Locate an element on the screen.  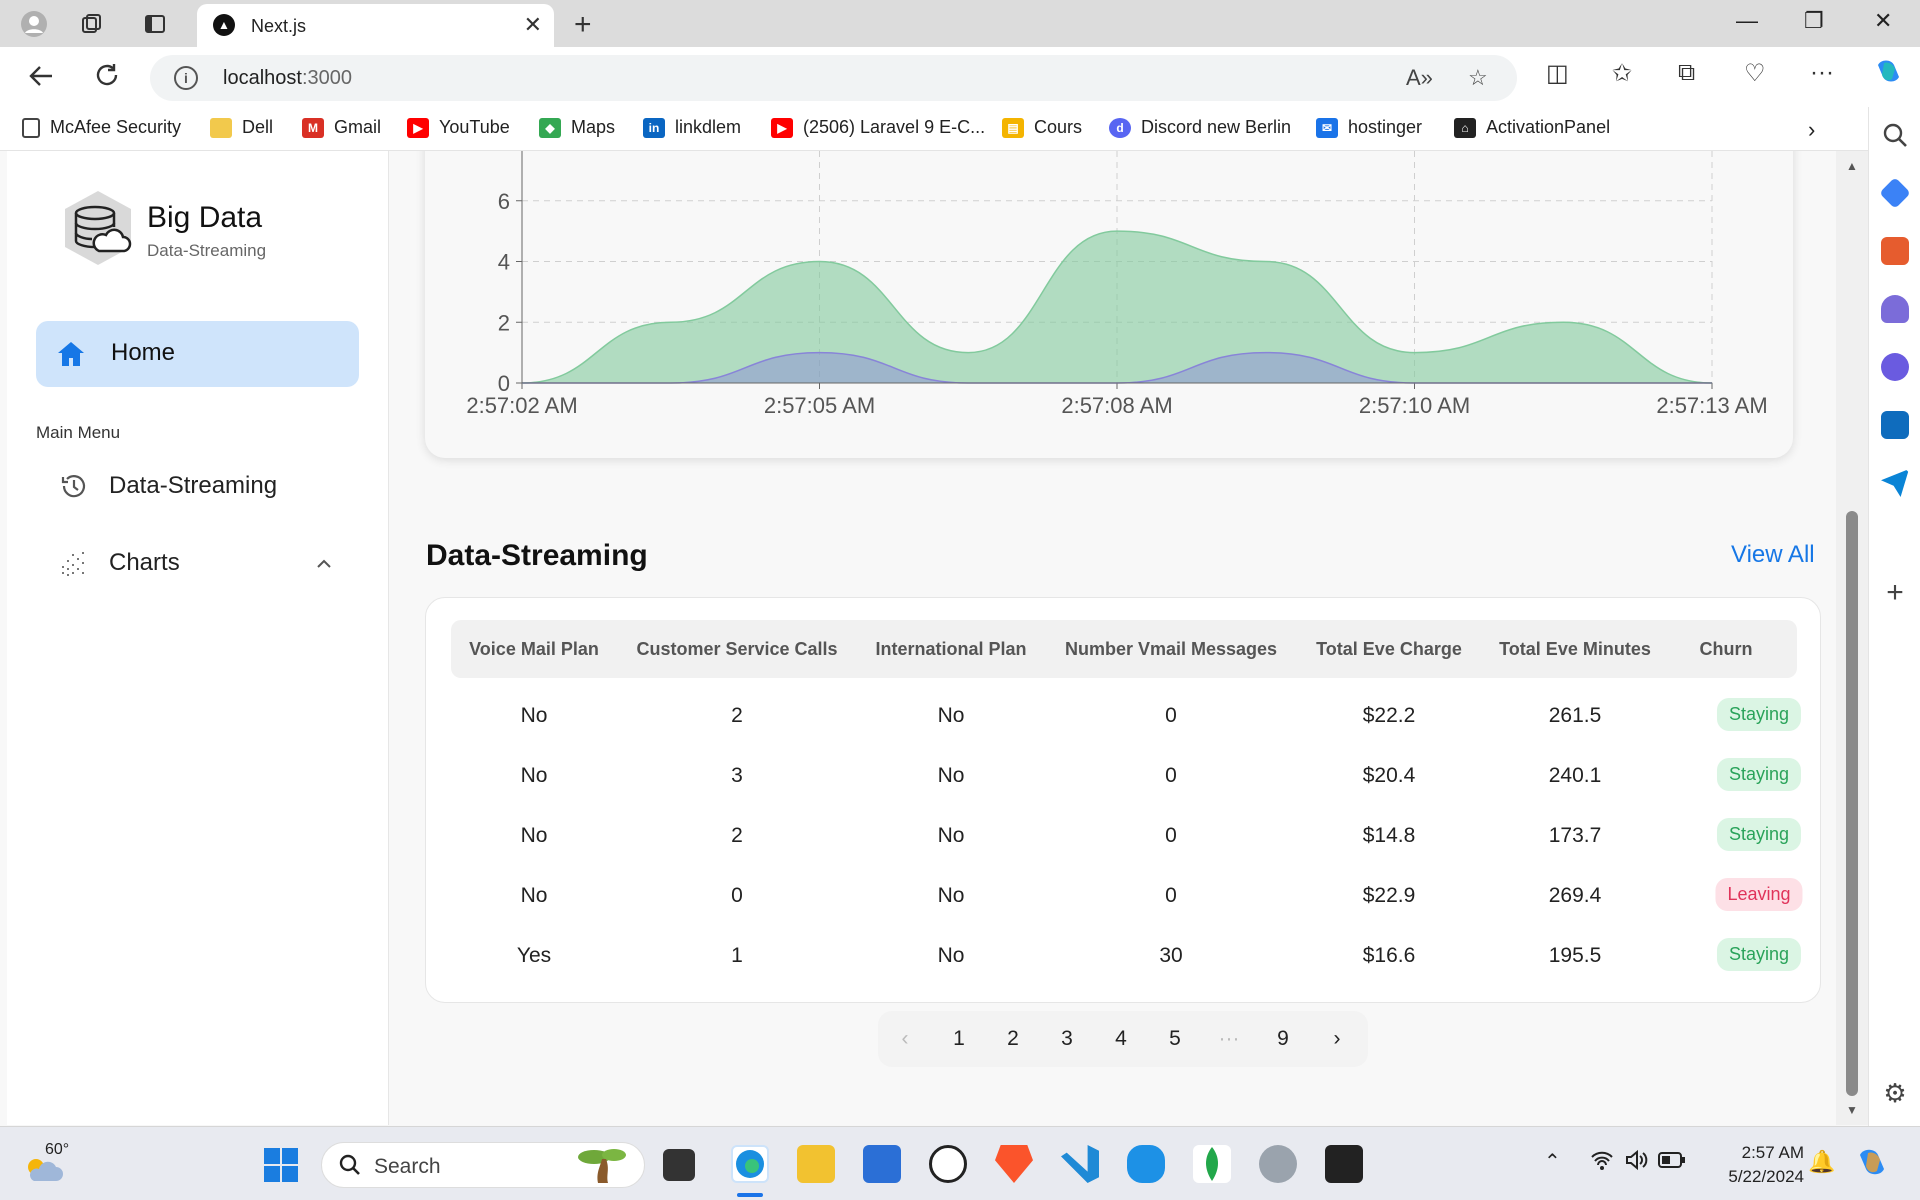
browser-toolbar: i localhost:3000 A» ☆ ◫ ✩ ⧉ ♡ ··· is located at coordinates (960, 77).